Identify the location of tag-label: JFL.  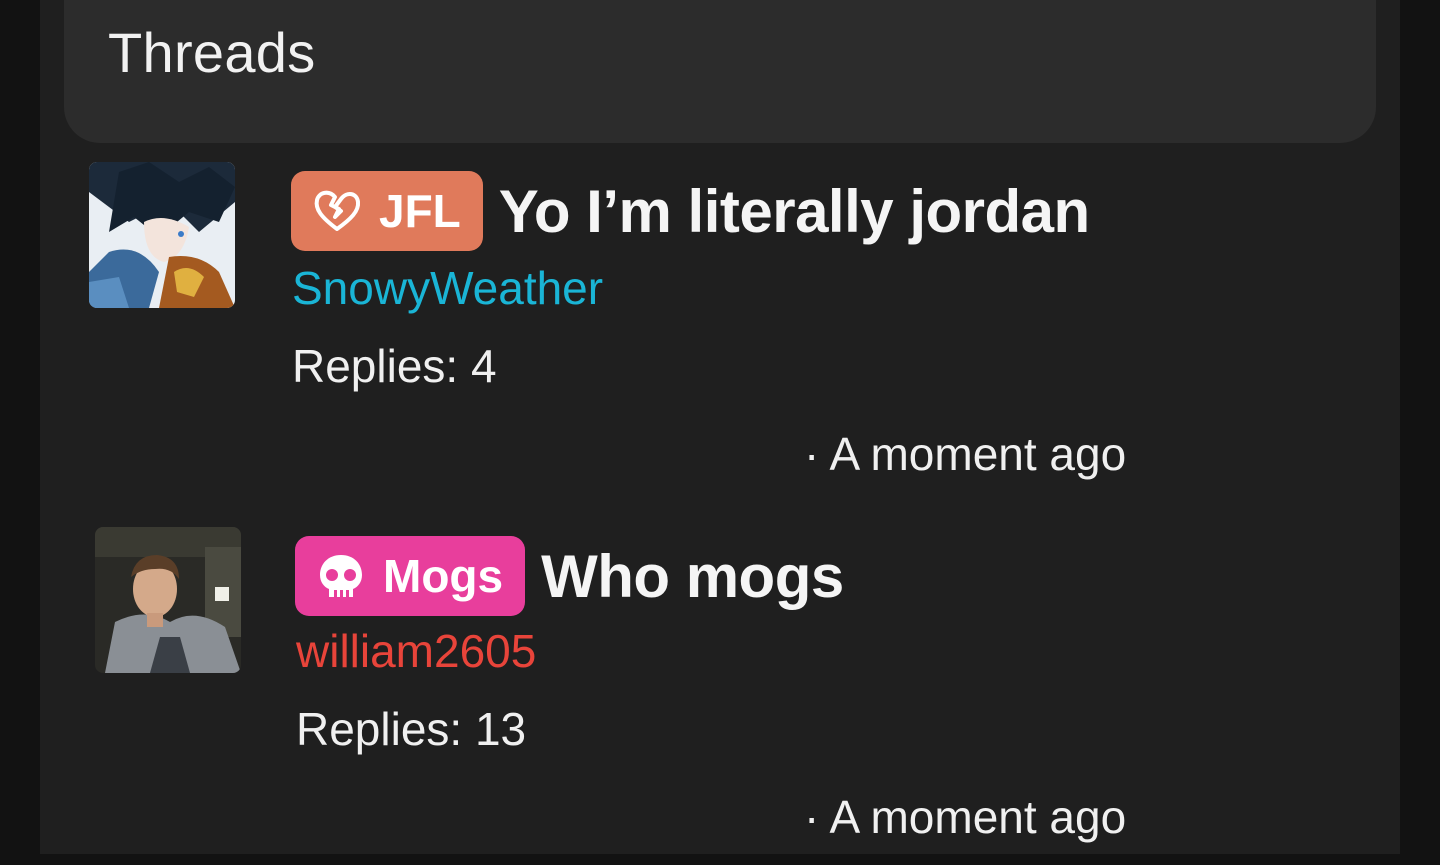
(420, 211).